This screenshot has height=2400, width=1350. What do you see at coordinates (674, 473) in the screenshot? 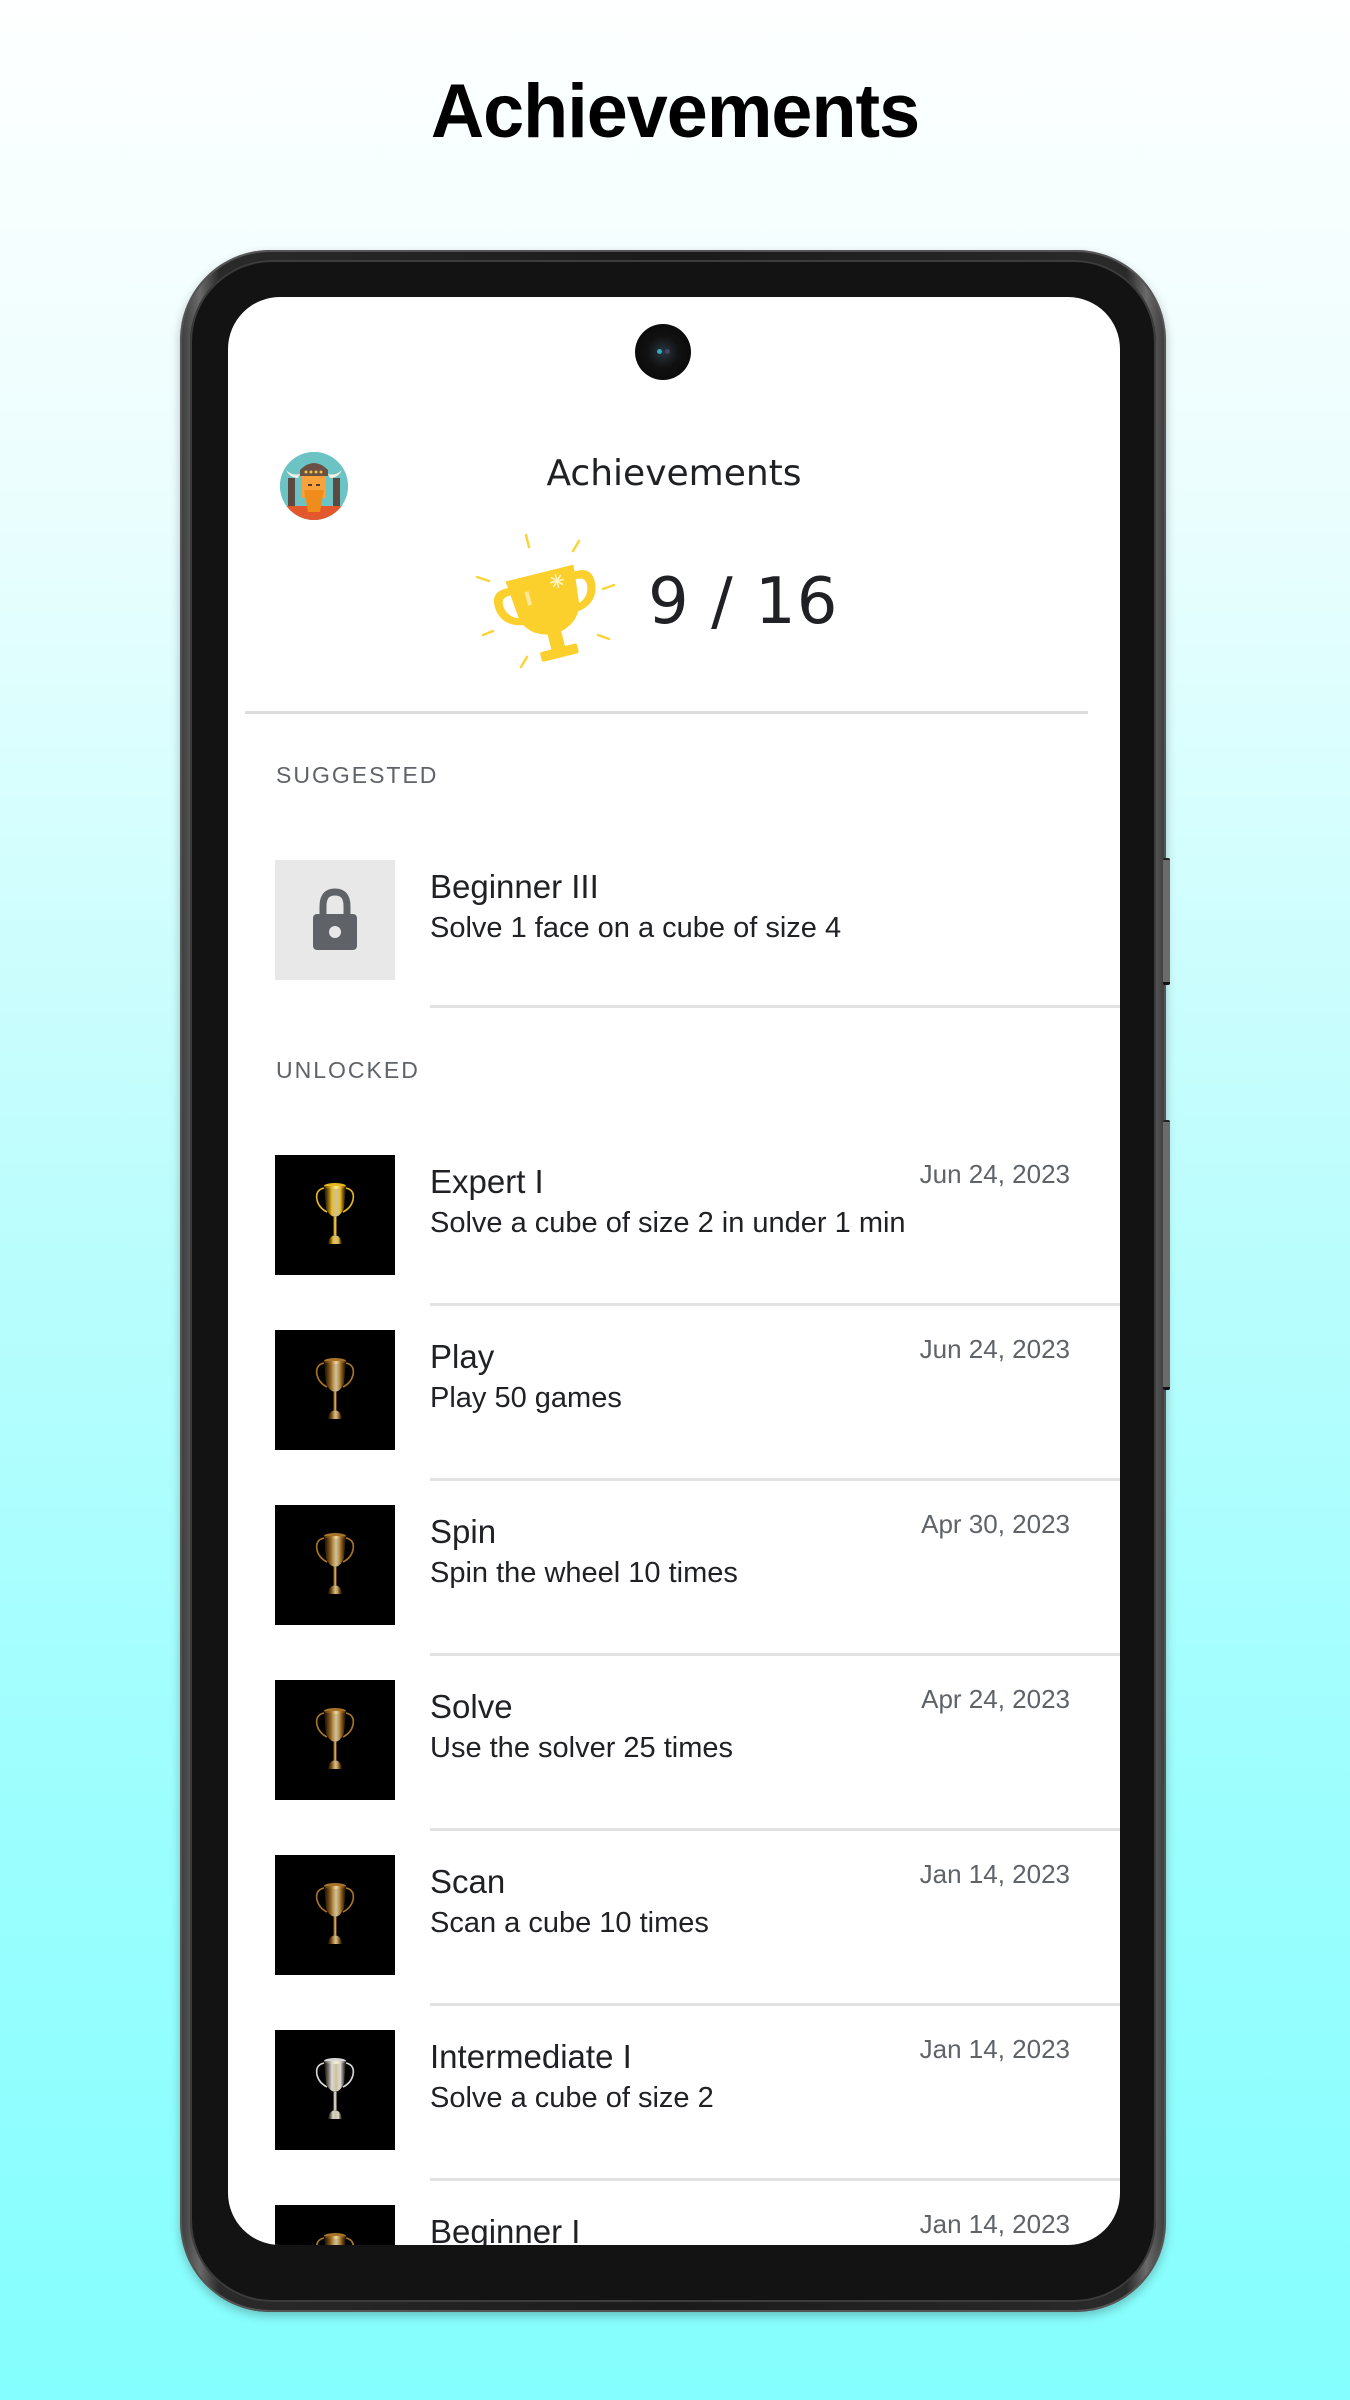
I see `app-title: Achievements` at bounding box center [674, 473].